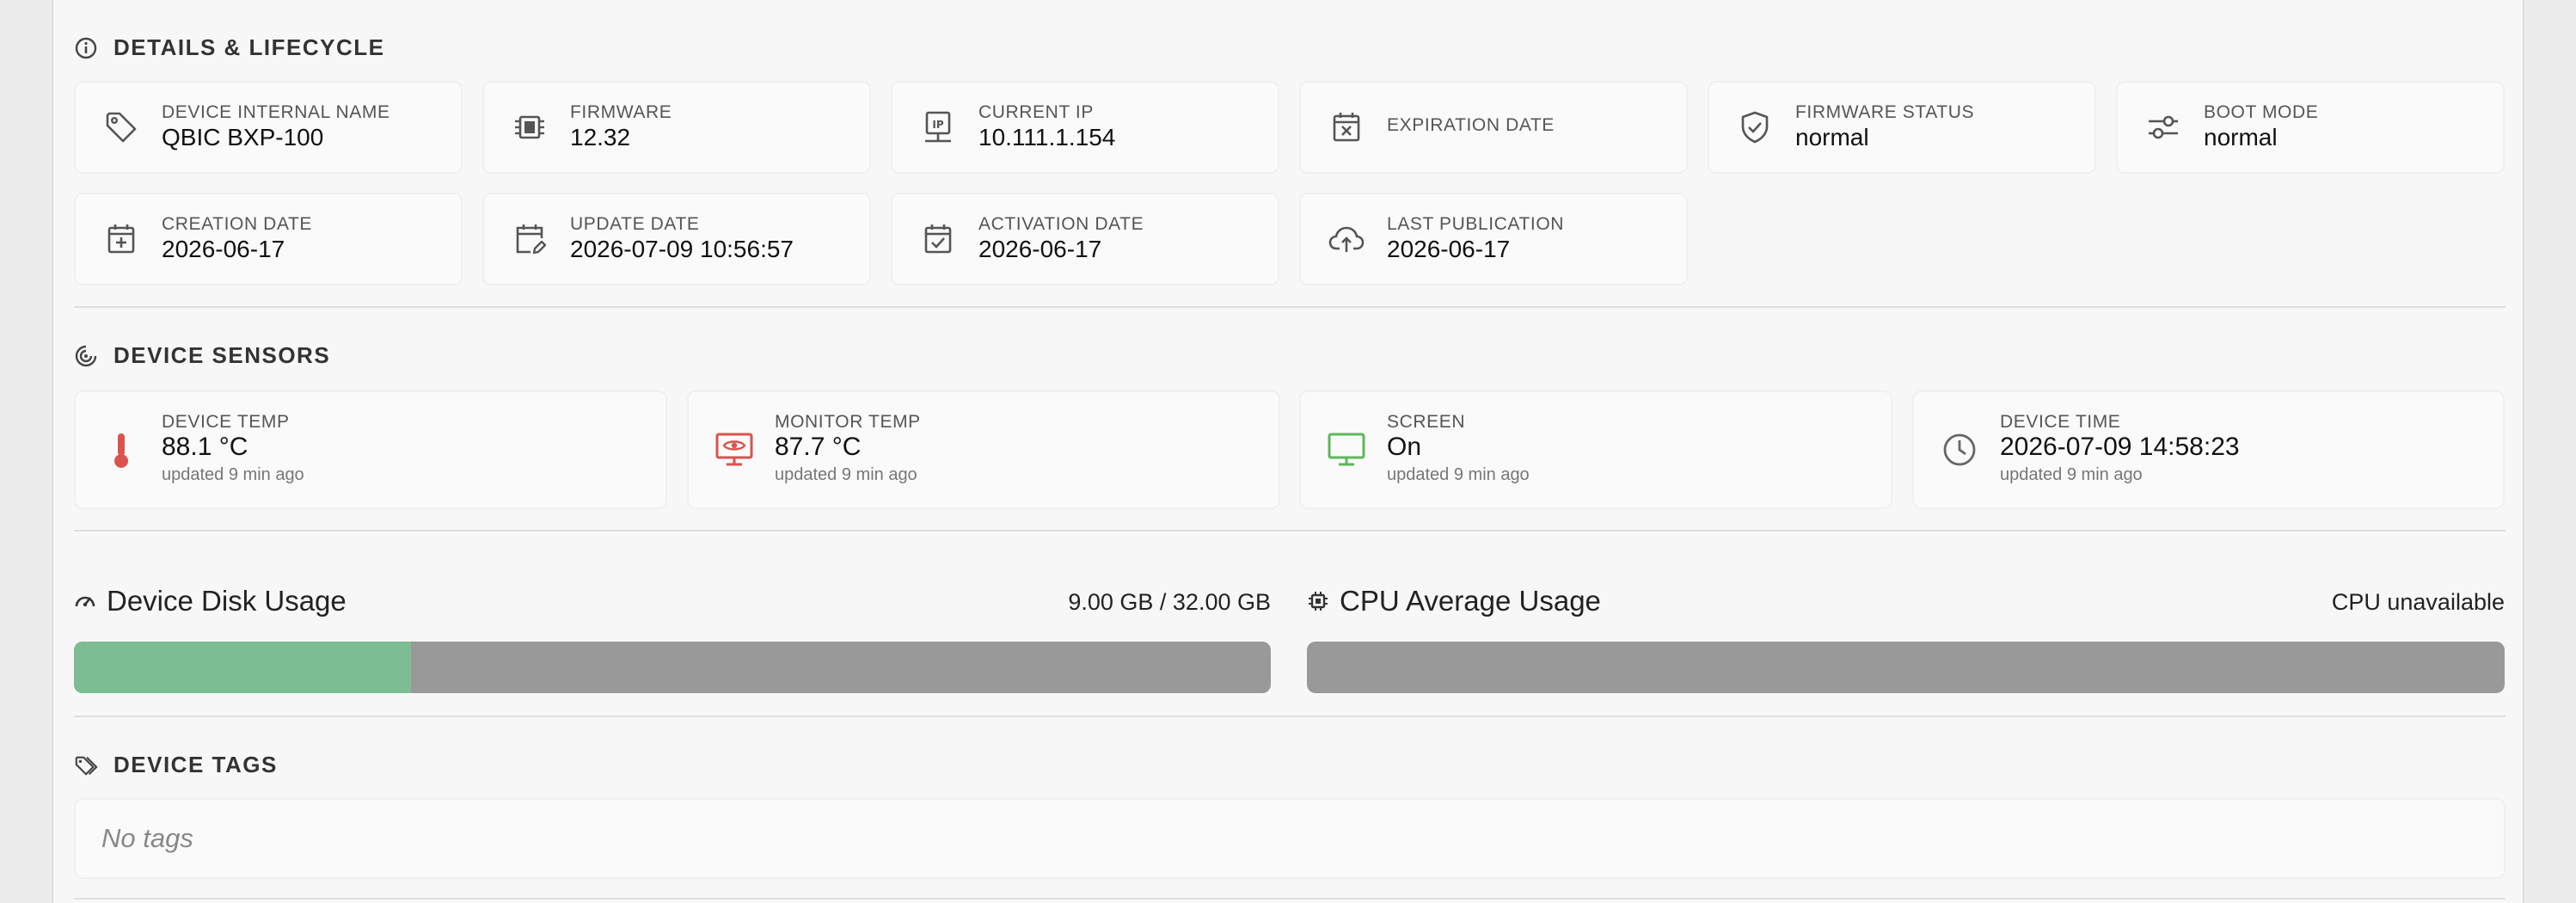 This screenshot has width=2576, height=903. Describe the element at coordinates (529, 127) in the screenshot. I see `chip-icon` at that location.